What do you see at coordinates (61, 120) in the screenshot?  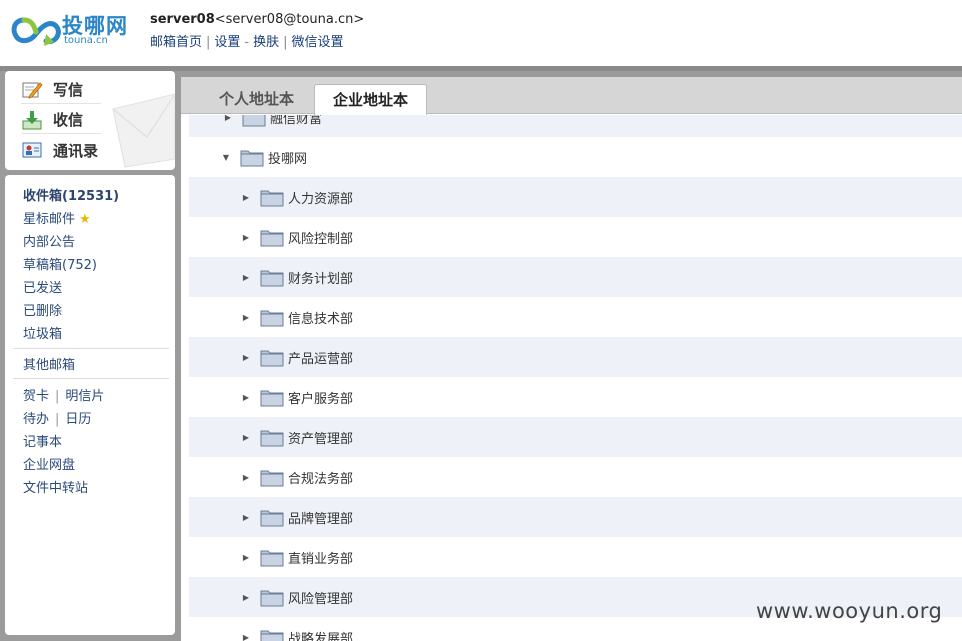 I see `receive-mail-button: 收信` at bounding box center [61, 120].